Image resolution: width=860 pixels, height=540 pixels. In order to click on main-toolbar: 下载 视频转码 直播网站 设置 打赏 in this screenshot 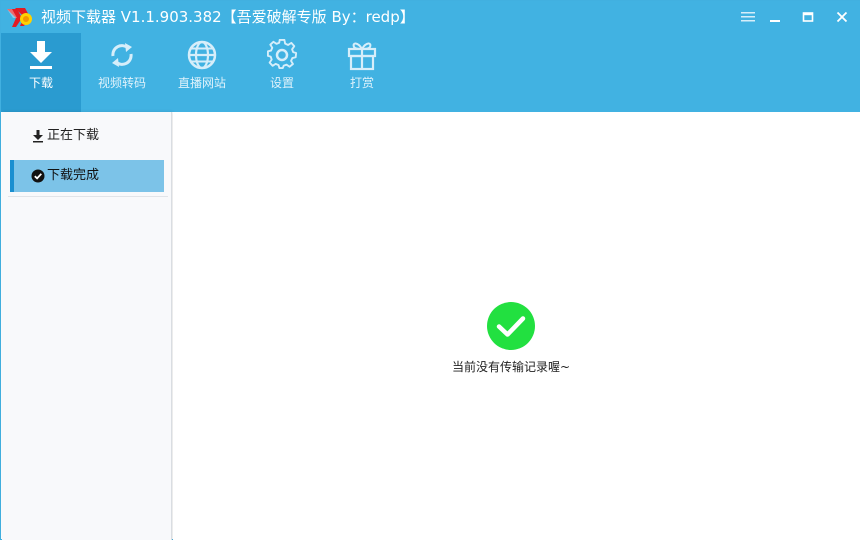, I will do `click(430, 72)`.